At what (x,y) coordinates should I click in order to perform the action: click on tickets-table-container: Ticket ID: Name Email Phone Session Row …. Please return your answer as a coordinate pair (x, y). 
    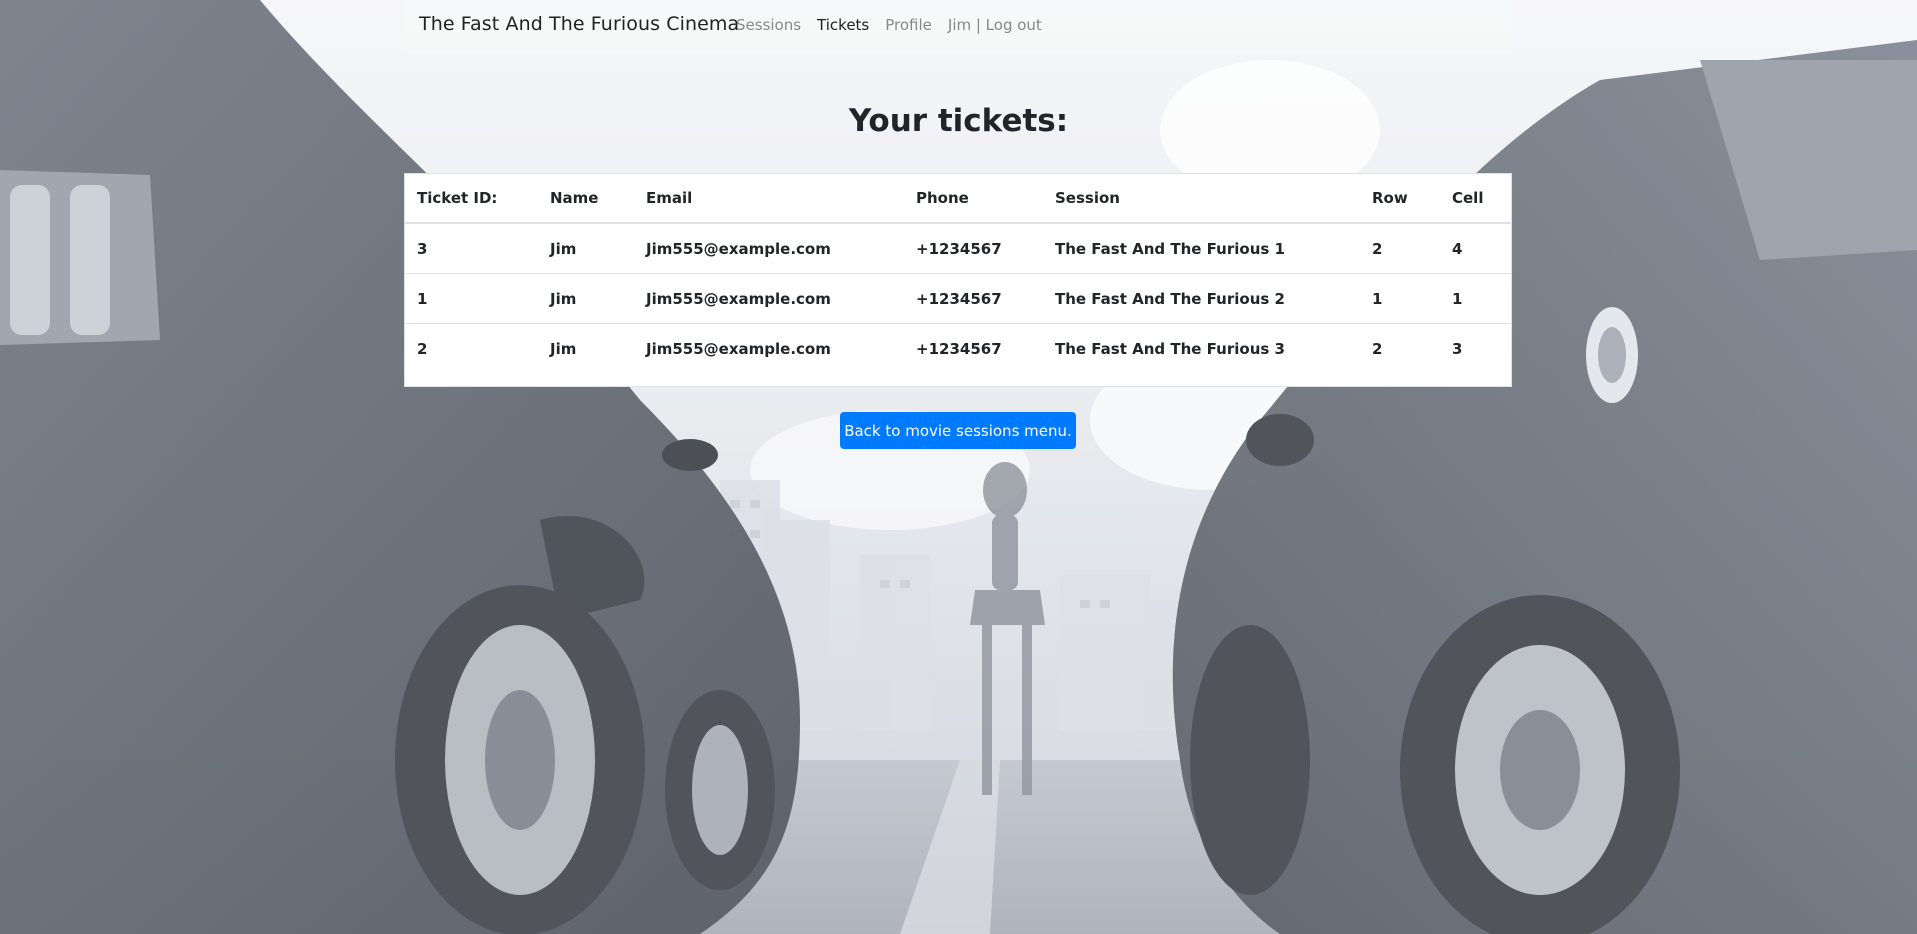
    Looking at the image, I should click on (958, 280).